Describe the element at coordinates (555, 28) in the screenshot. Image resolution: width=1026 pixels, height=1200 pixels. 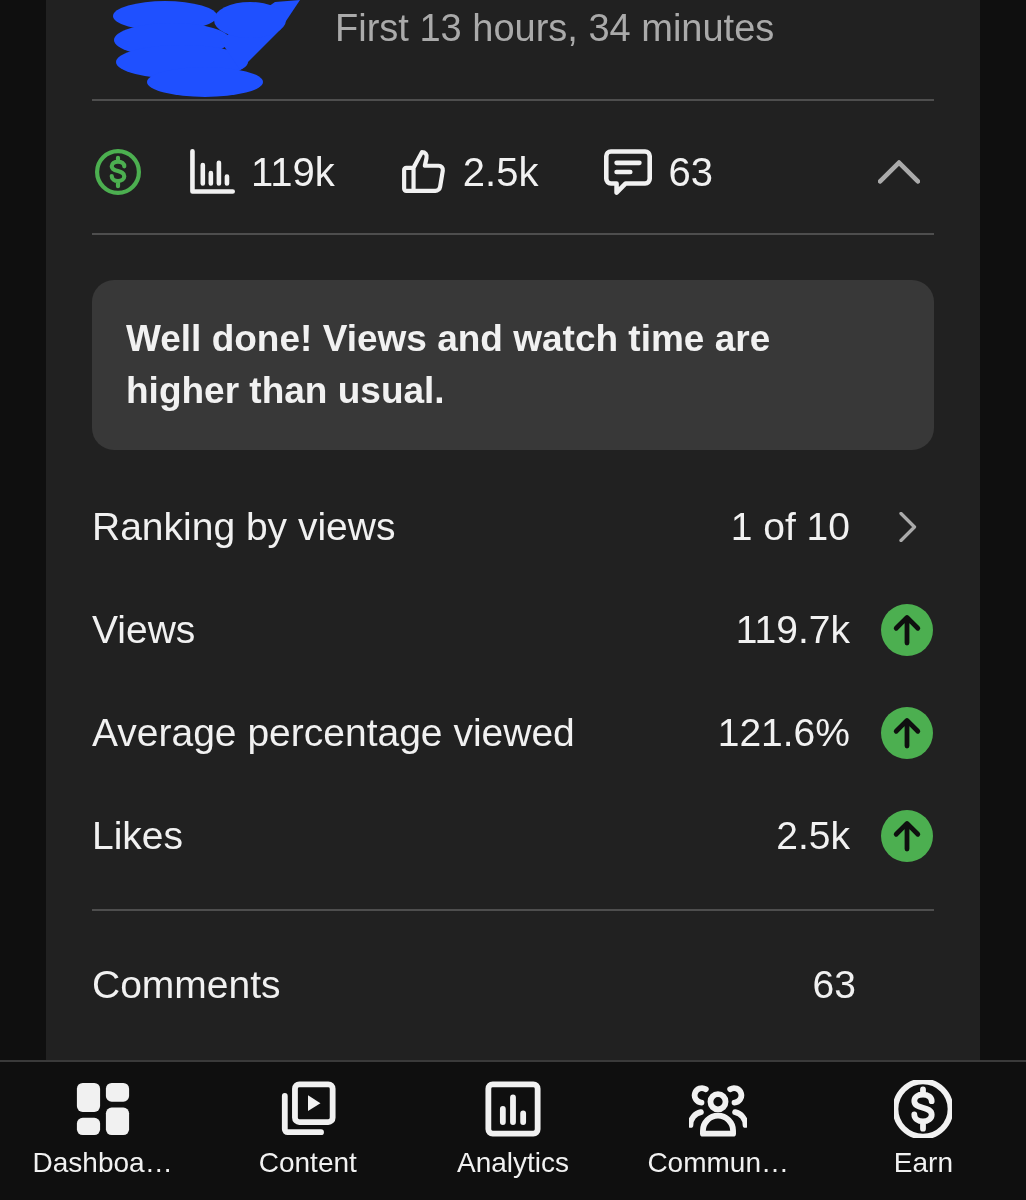
I see `time-range-text: First 13 hours, 34 minutes` at that location.